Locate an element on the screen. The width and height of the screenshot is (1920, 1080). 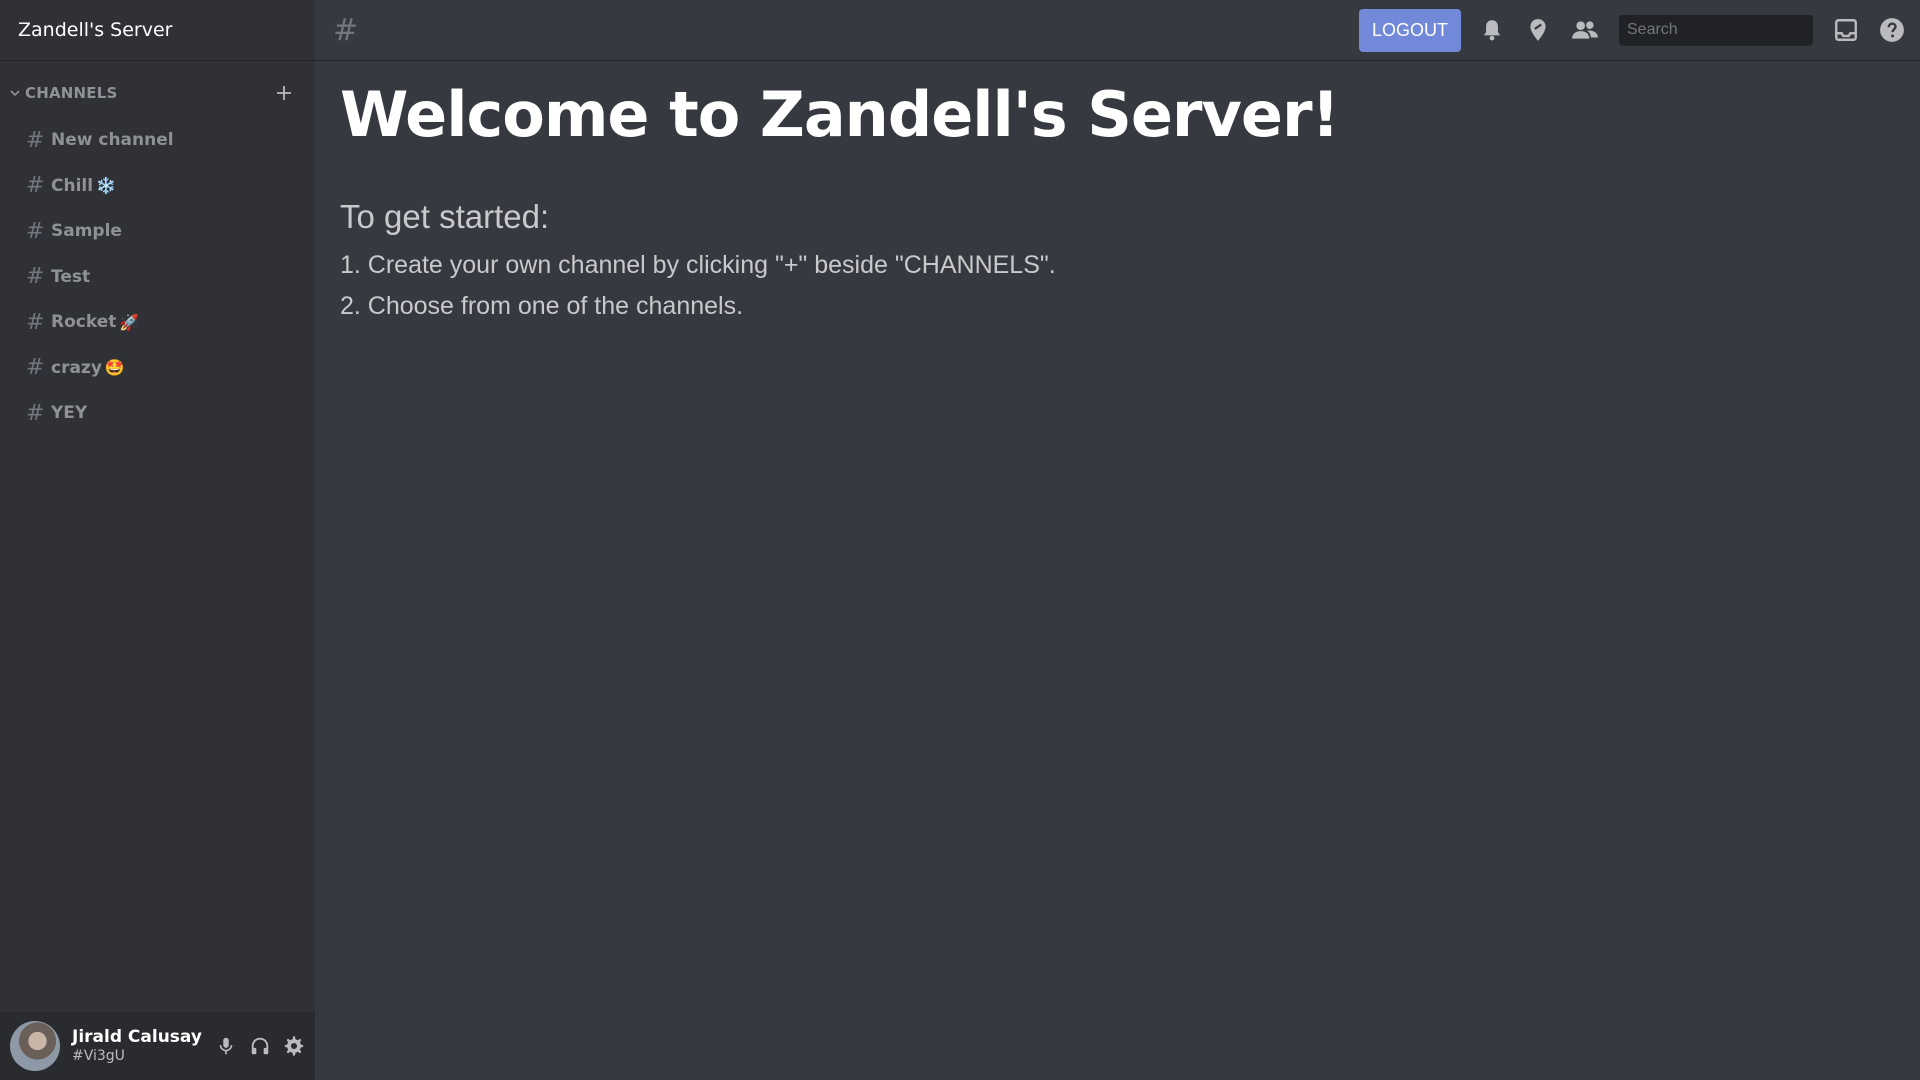
channel-item: # New channel is located at coordinates (157, 140).